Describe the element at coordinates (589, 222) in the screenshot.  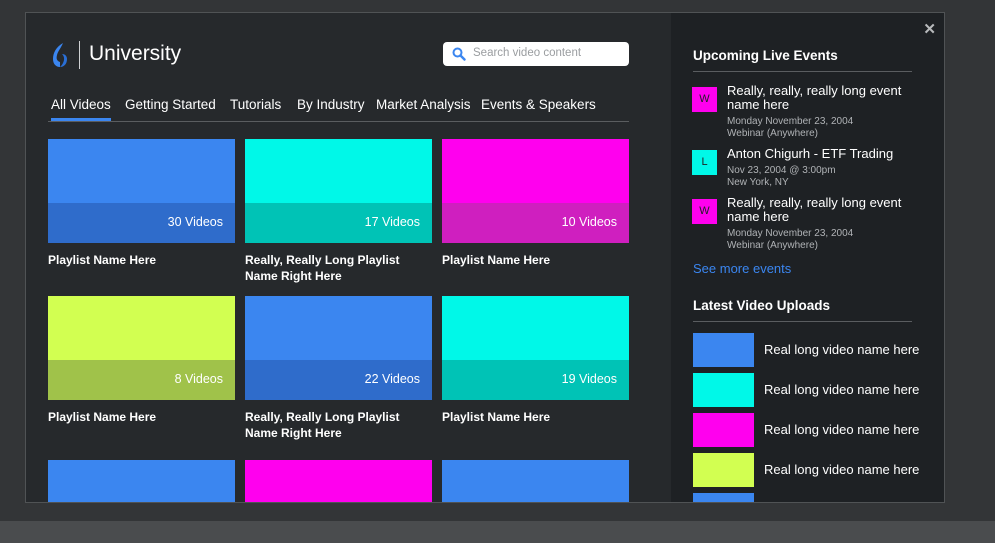
I see `video-count: 10 Videos` at that location.